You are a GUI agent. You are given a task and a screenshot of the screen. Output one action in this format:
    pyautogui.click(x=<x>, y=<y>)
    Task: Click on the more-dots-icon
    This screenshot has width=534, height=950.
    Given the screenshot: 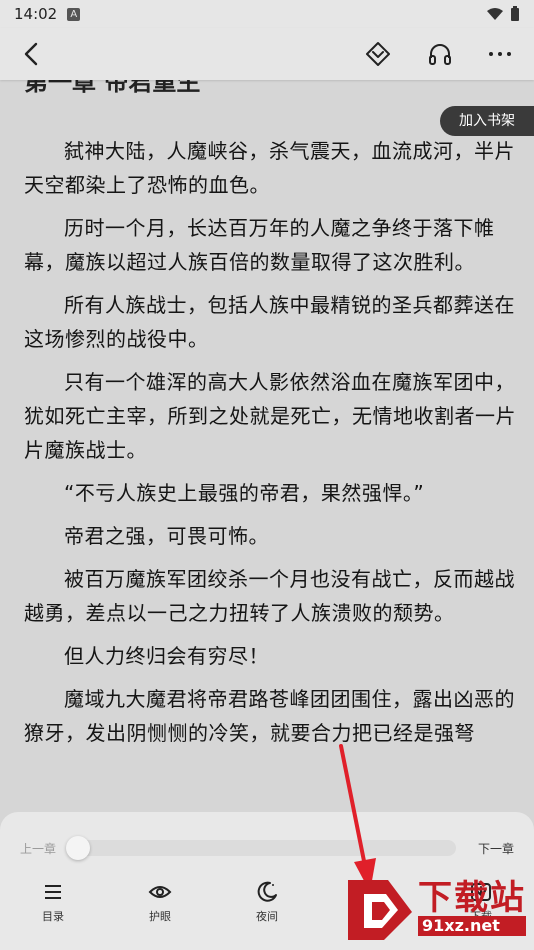 What is the action you would take?
    pyautogui.click(x=500, y=54)
    